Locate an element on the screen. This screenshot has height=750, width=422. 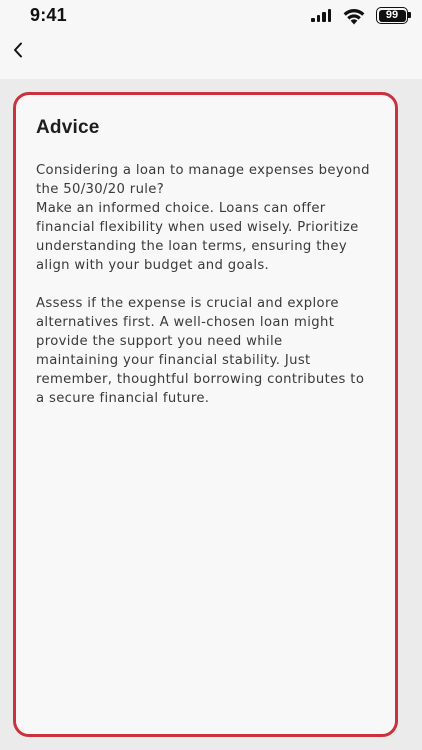
advice-title: Advice is located at coordinates (68, 127).